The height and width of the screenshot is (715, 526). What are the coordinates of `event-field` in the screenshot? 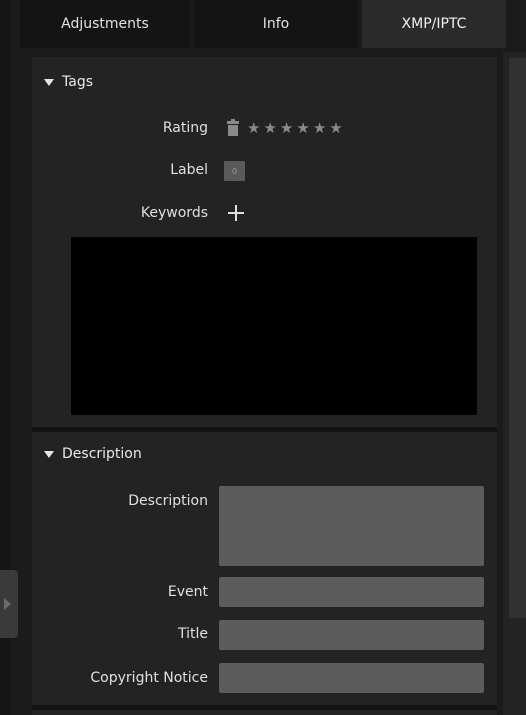 It's located at (351, 592).